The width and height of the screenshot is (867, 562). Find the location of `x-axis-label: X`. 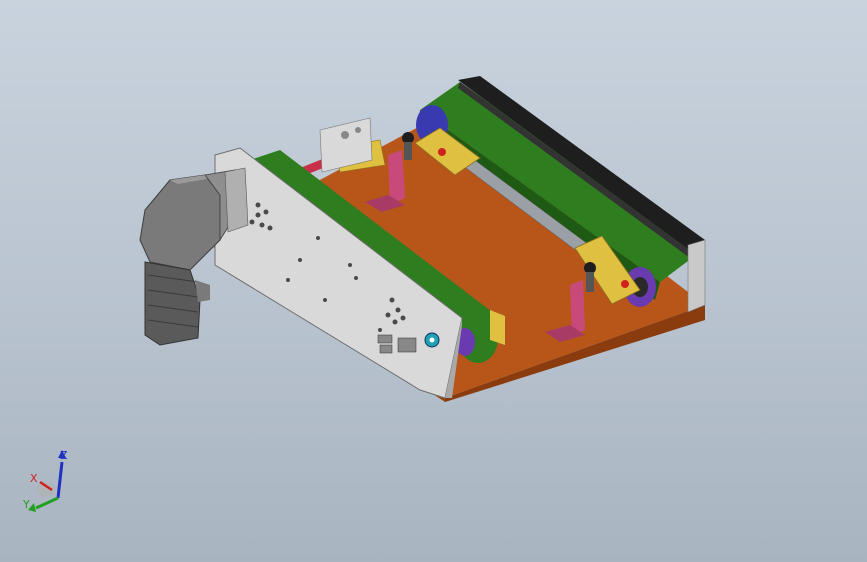

x-axis-label: X is located at coordinates (34, 478).